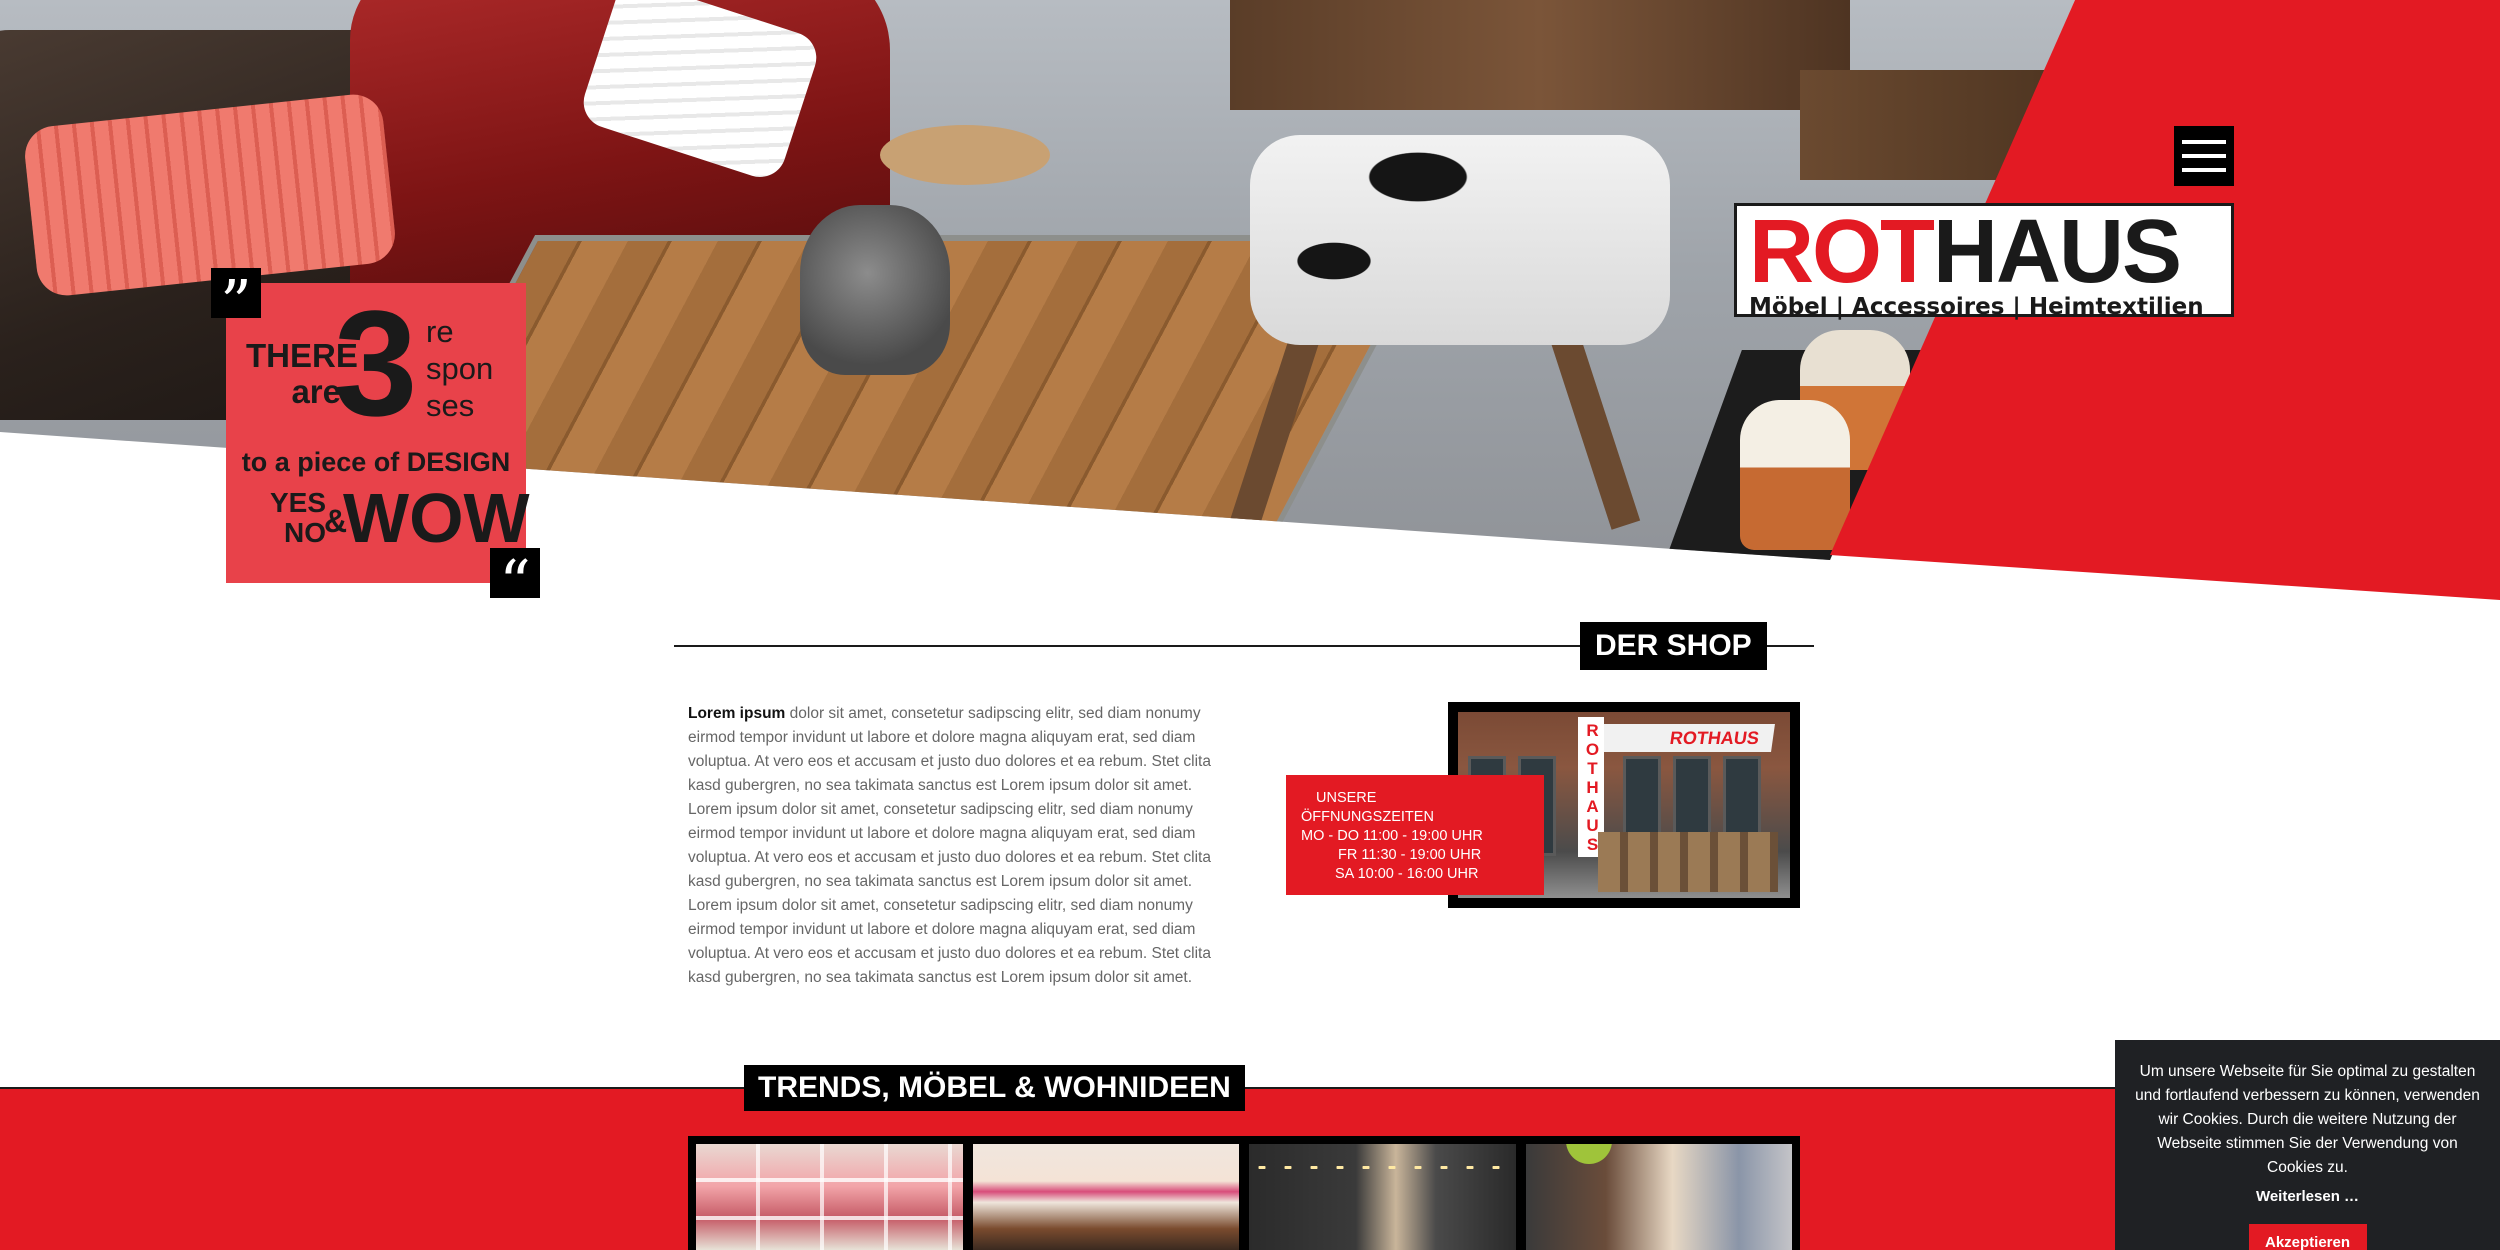 This screenshot has height=1250, width=2500. What do you see at coordinates (305, 532) in the screenshot?
I see `quote-no: NO` at bounding box center [305, 532].